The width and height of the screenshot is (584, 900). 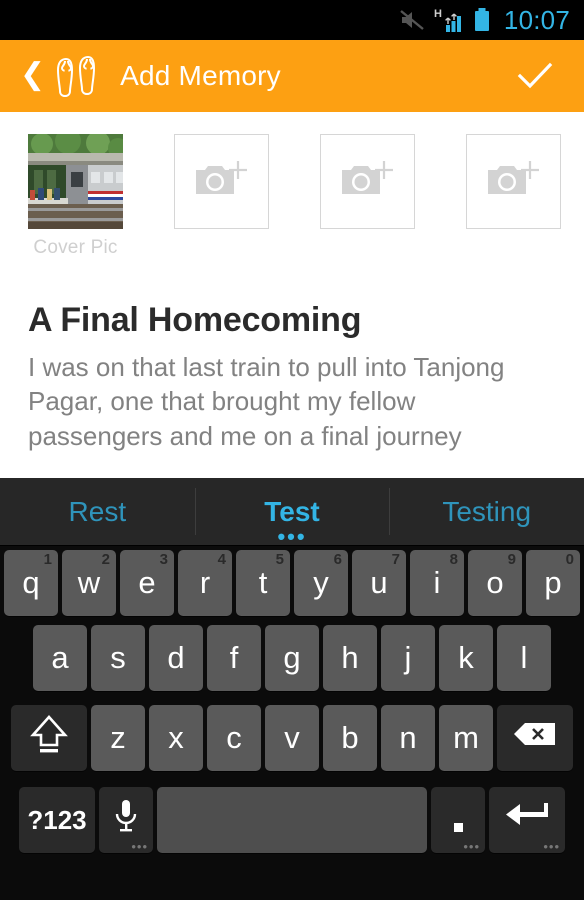 I want to click on suggestion-label: Rest, so click(x=97, y=511).